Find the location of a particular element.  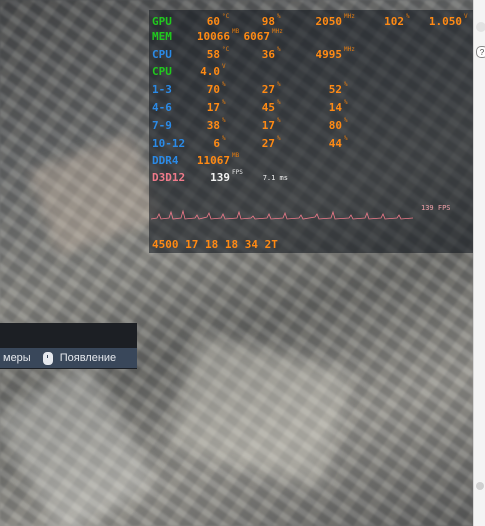

overlay-value: 52 is located at coordinates (335, 89).